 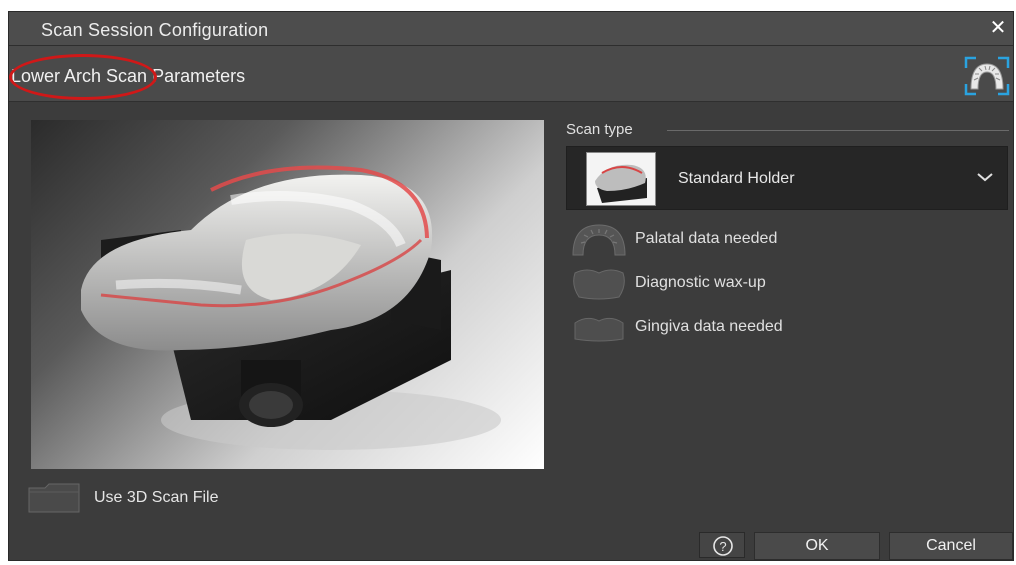 I want to click on ok-button: OK, so click(x=817, y=546).